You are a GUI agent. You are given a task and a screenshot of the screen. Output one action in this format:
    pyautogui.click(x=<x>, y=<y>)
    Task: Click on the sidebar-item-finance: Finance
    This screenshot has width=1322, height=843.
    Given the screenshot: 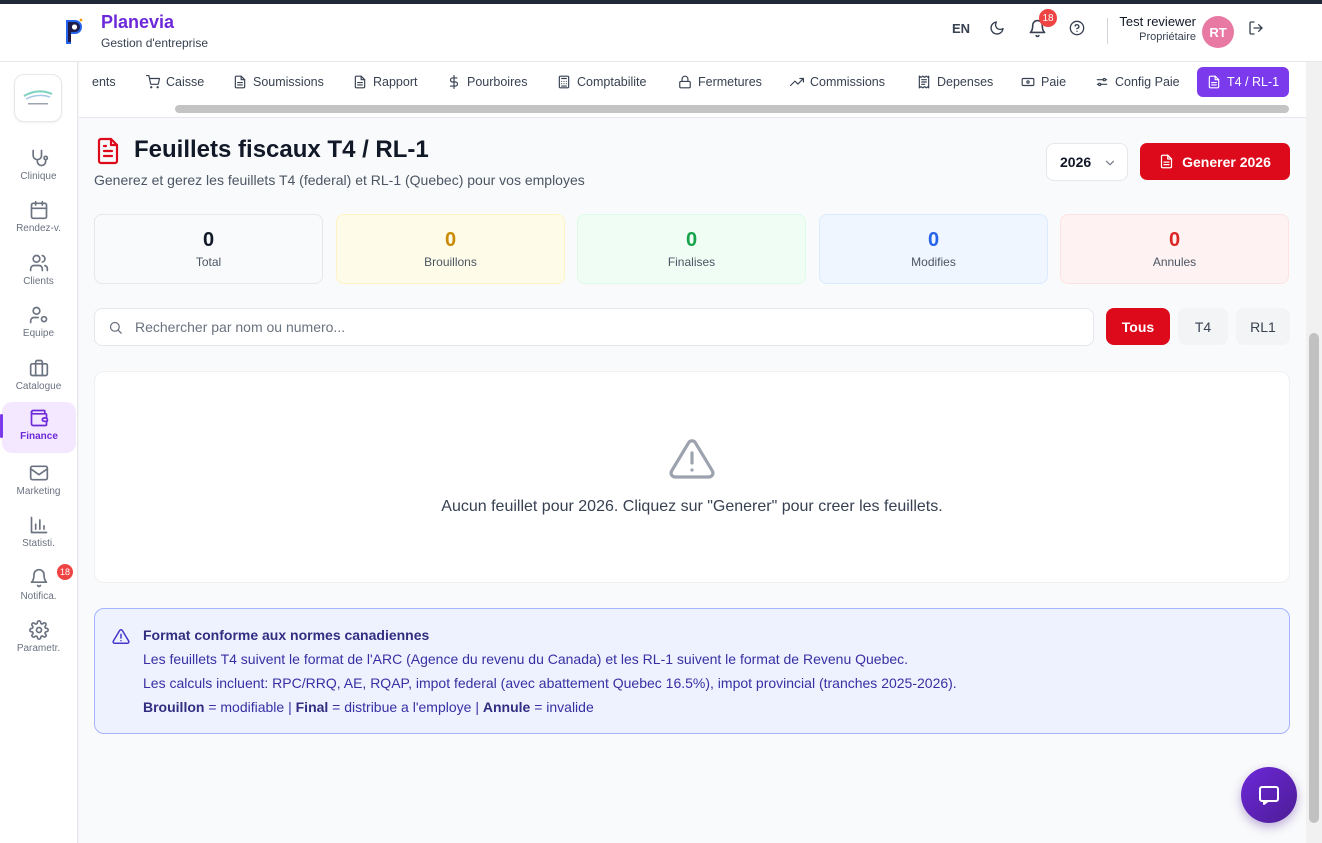 What is the action you would take?
    pyautogui.click(x=38, y=427)
    